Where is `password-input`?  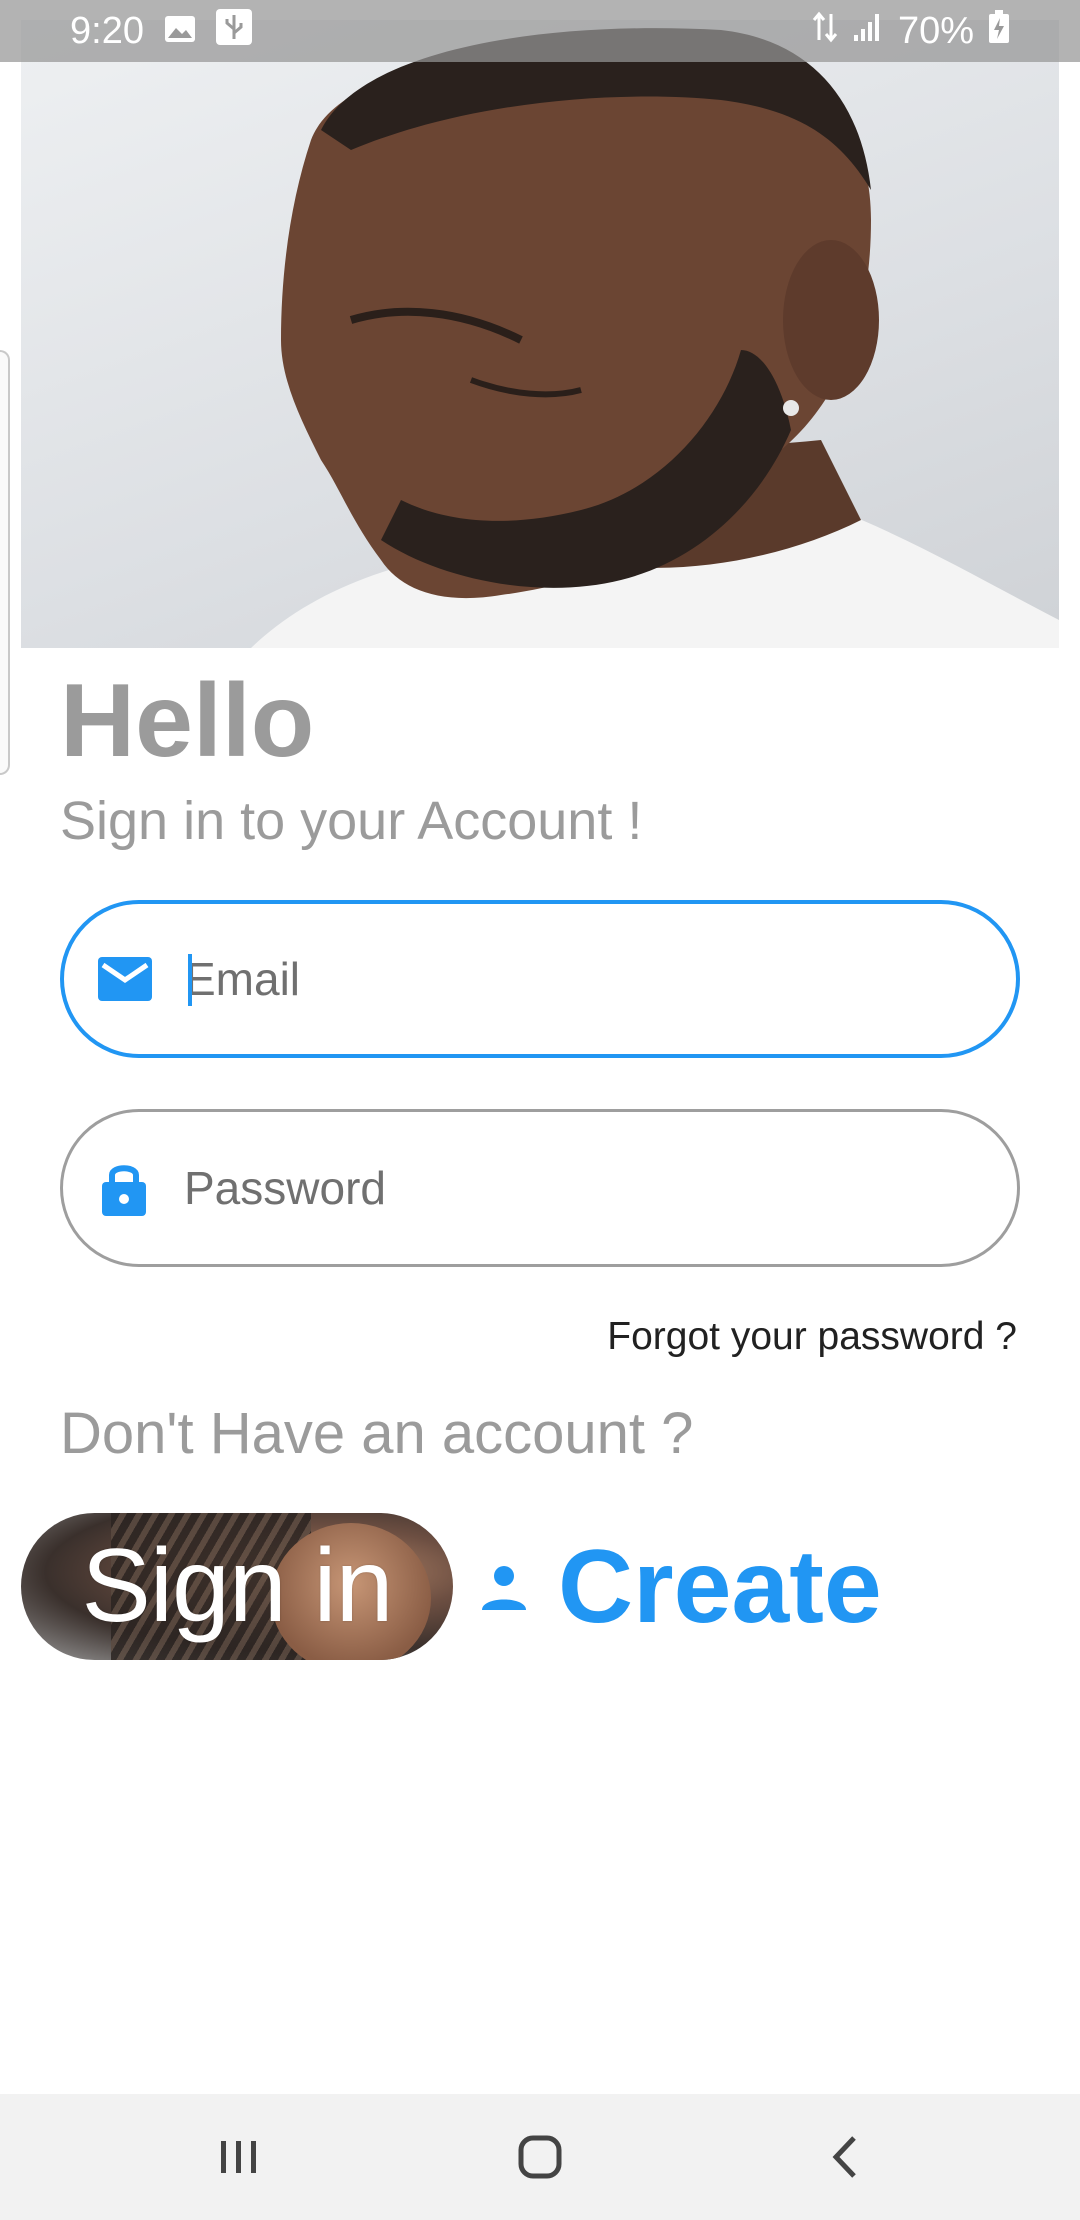 password-input is located at coordinates (594, 1188).